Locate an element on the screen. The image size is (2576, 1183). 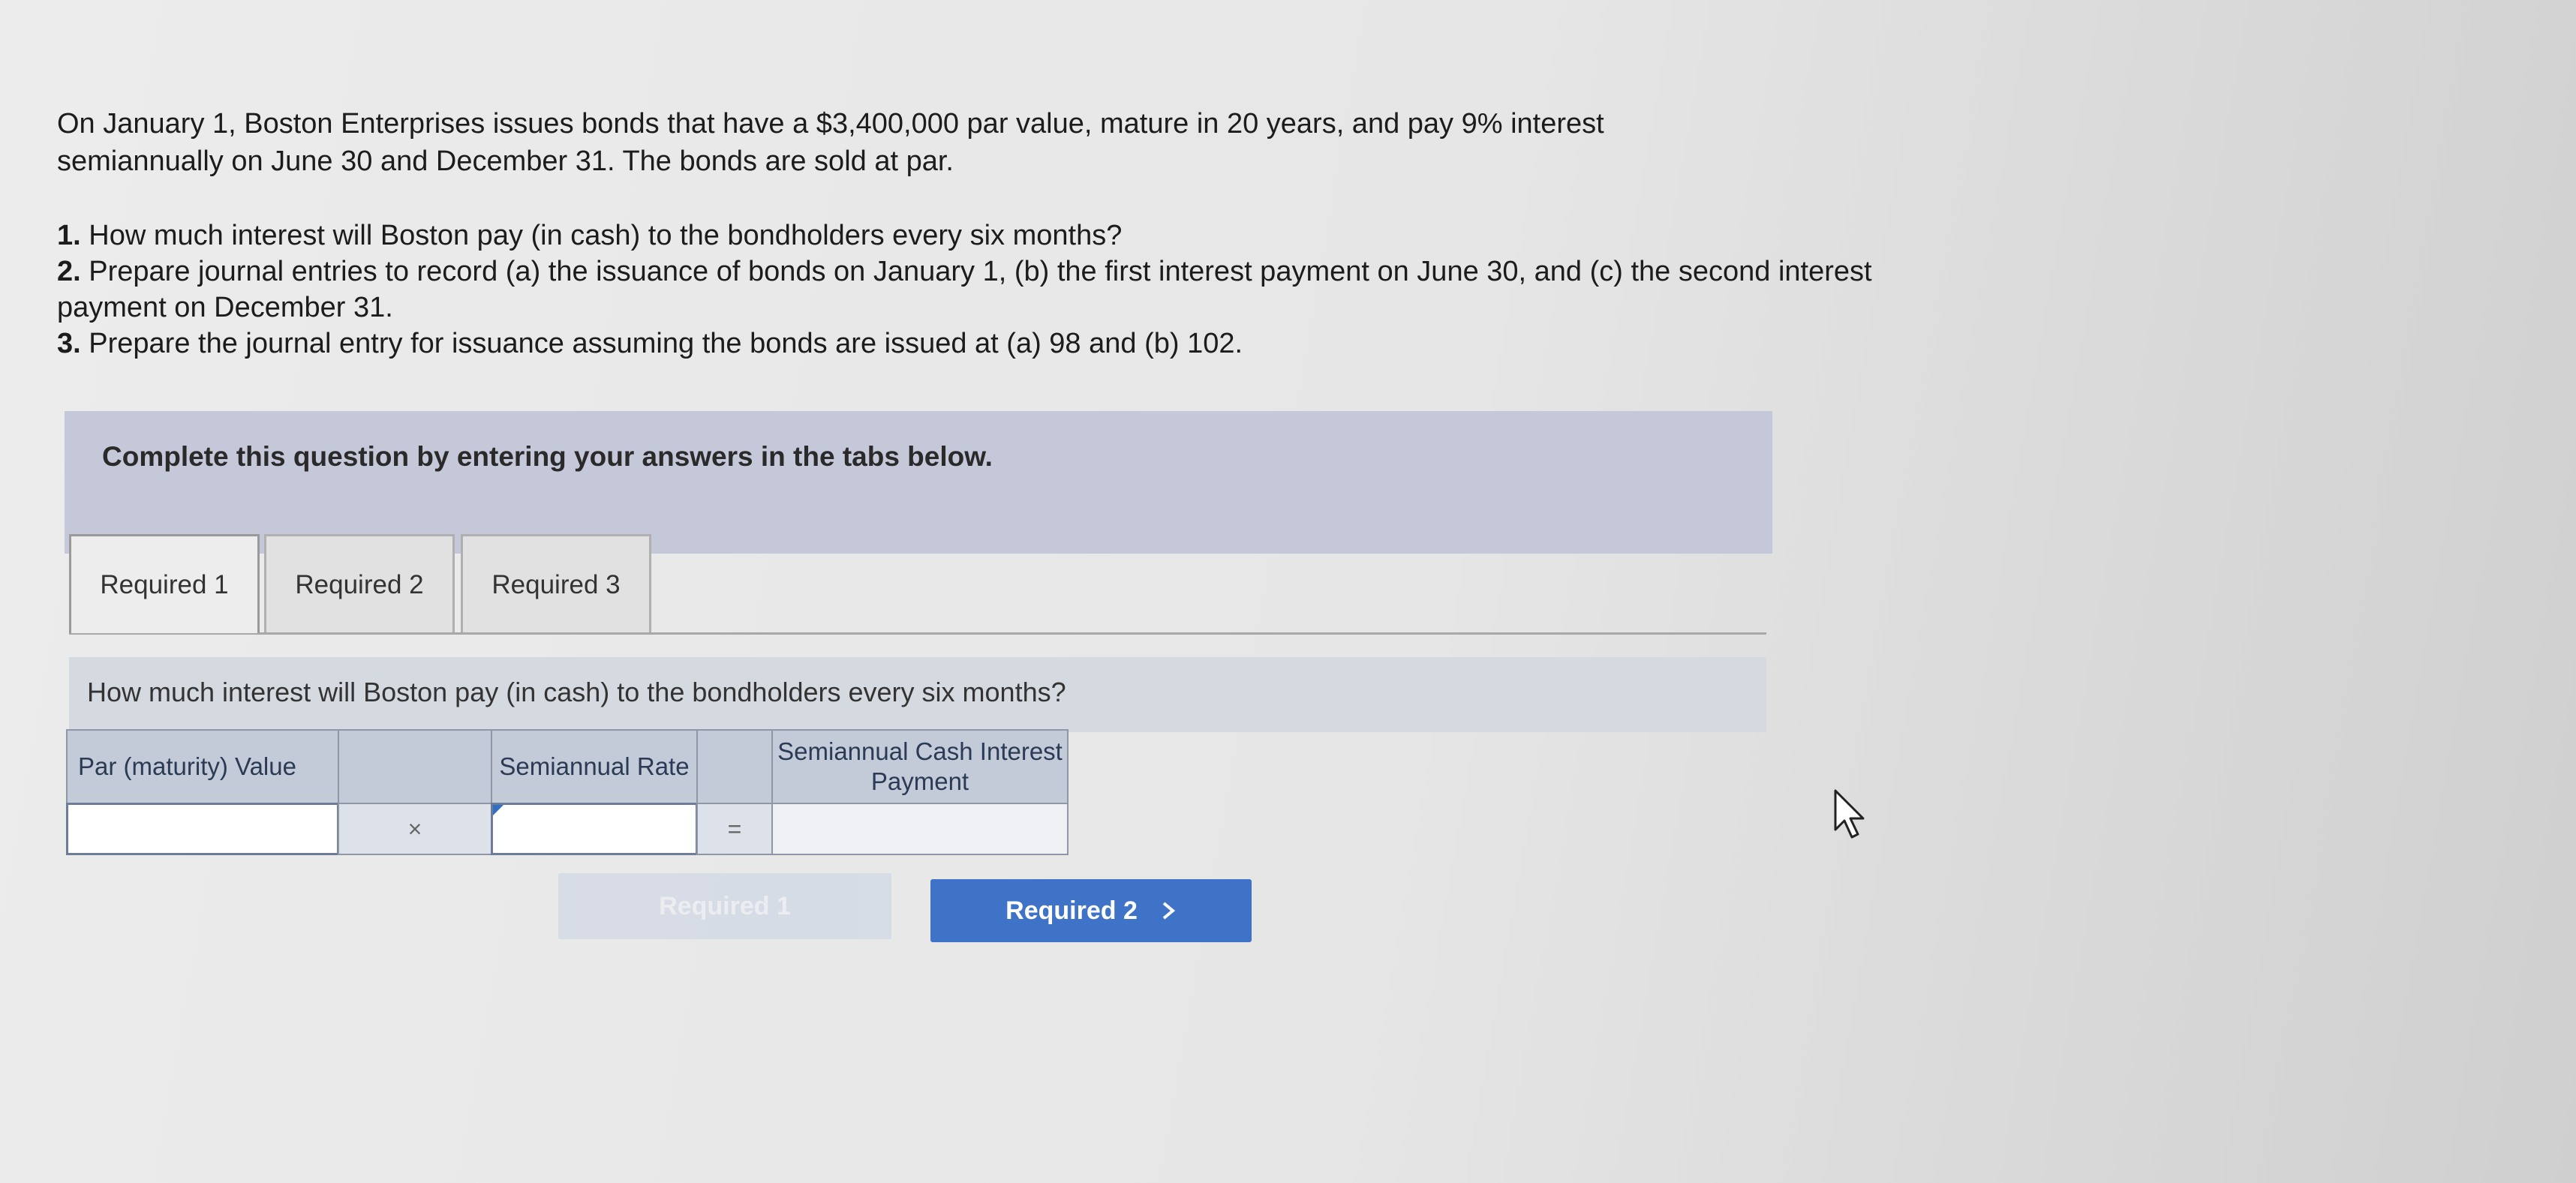
previous-tab-label: Required 1 is located at coordinates (725, 905).